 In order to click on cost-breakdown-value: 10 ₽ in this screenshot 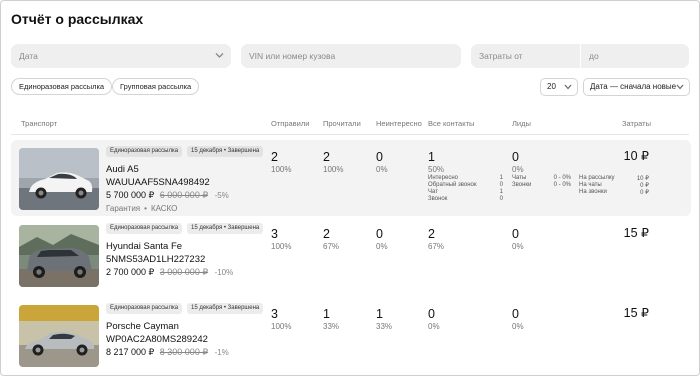, I will do `click(642, 179)`.